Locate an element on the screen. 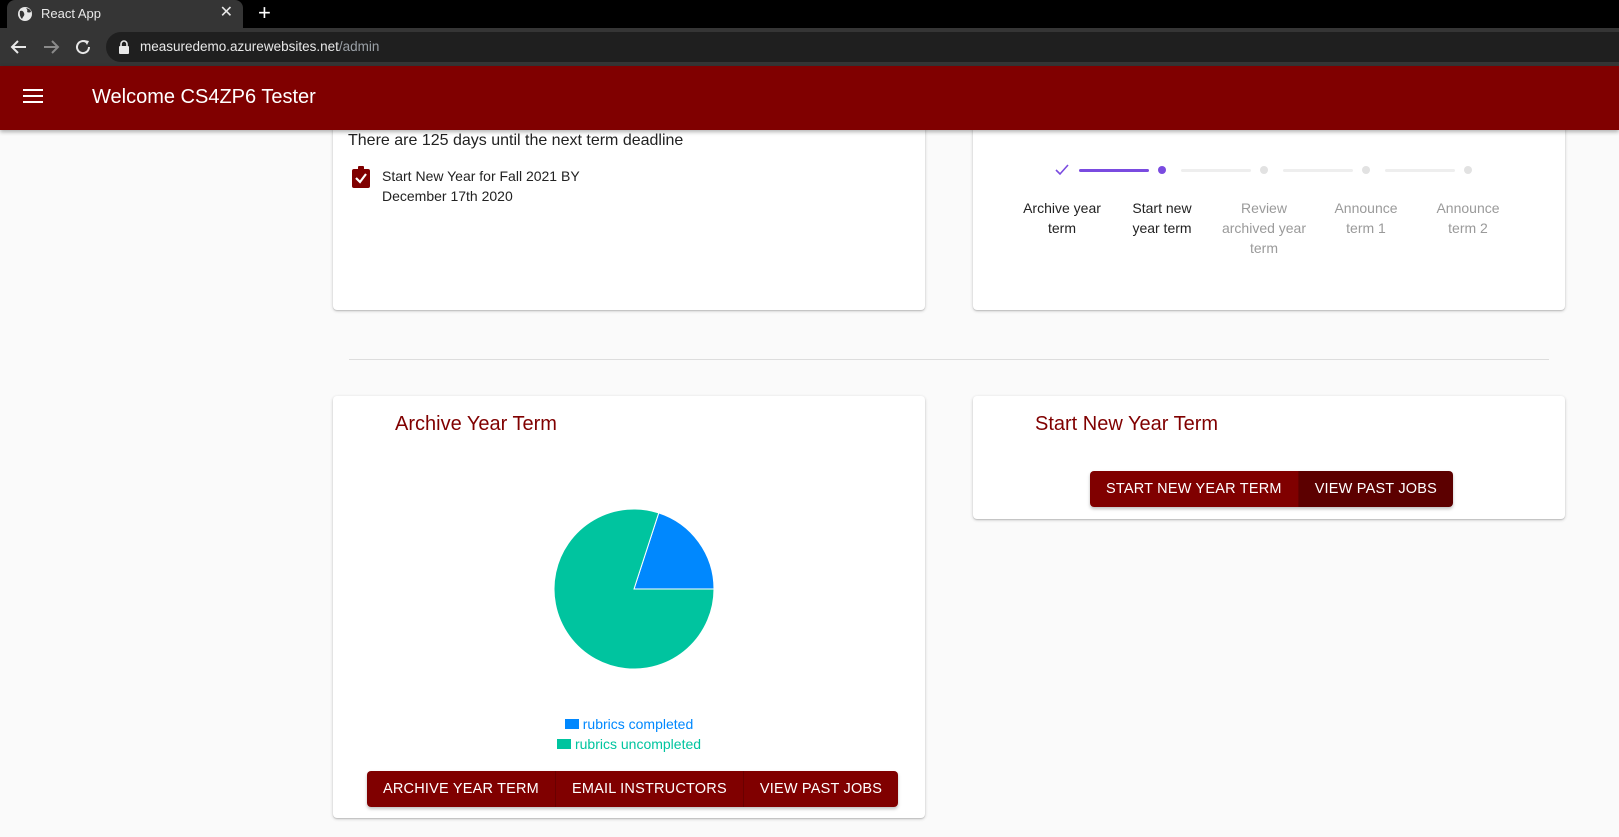 The image size is (1619, 837). tab-close-icon: ✕ is located at coordinates (226, 13).